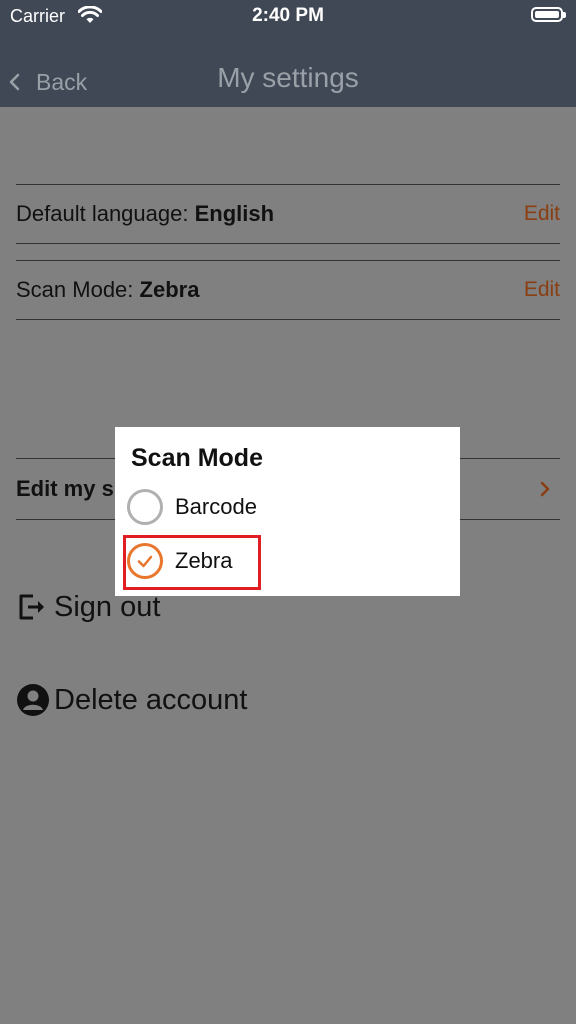  What do you see at coordinates (542, 290) in the screenshot?
I see `edit-scan-mode-button: Edit` at bounding box center [542, 290].